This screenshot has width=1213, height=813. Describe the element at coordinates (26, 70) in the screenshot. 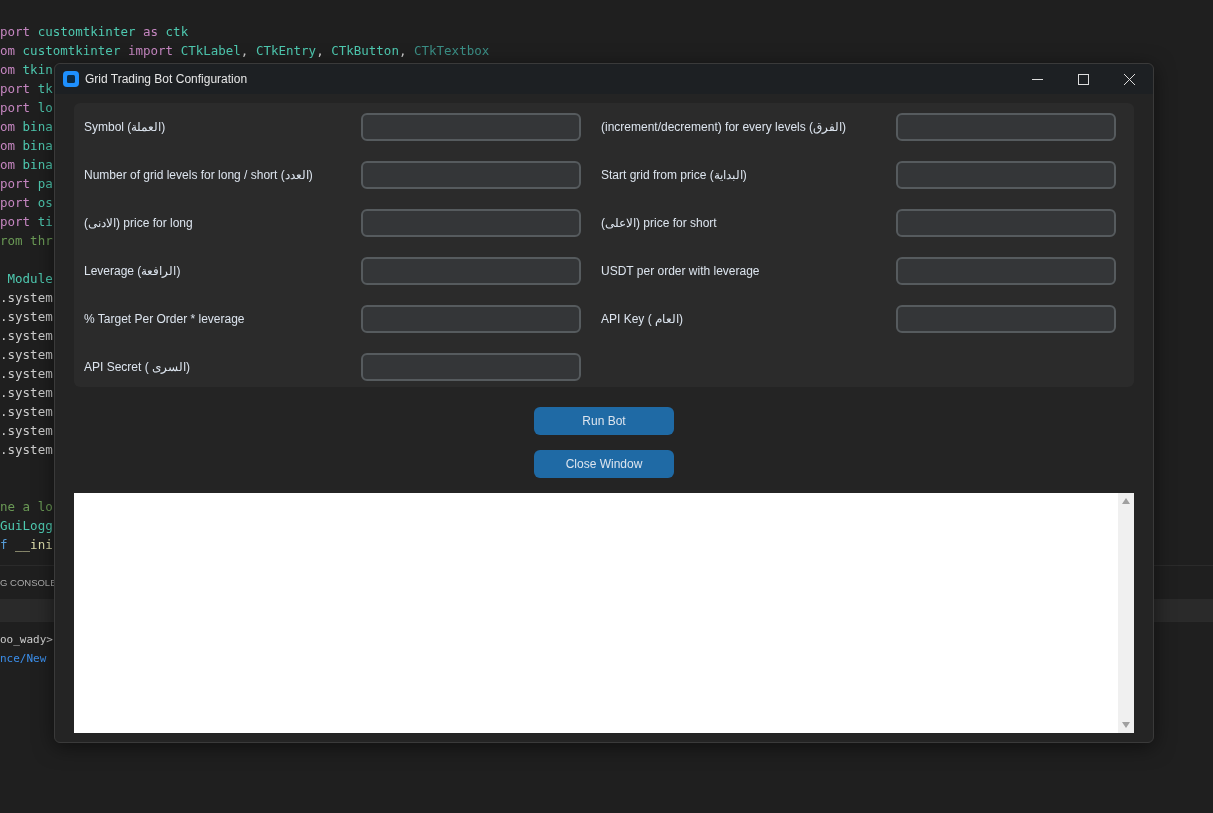

I see `code-line: om tkin` at that location.